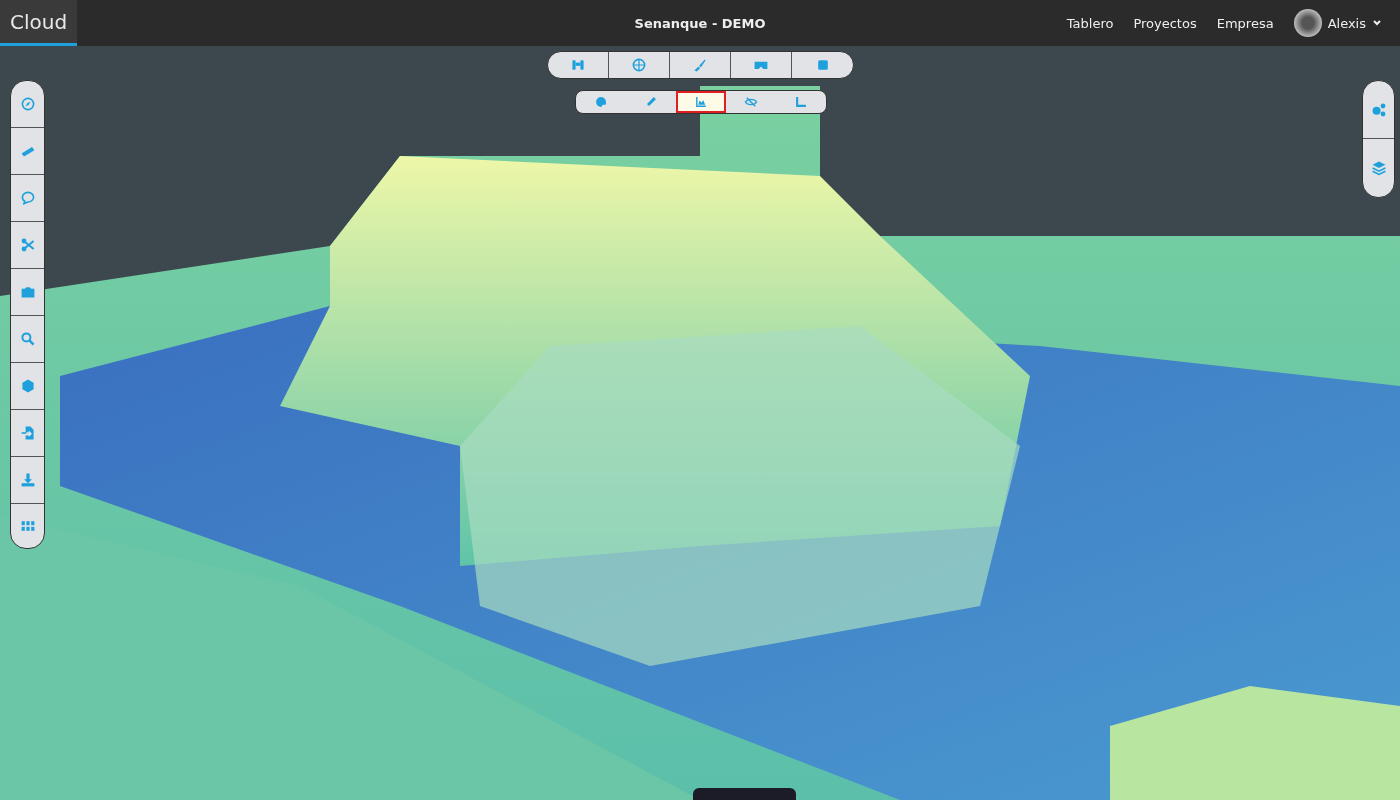 Image resolution: width=1400 pixels, height=800 pixels. I want to click on eye-slash-icon, so click(751, 102).